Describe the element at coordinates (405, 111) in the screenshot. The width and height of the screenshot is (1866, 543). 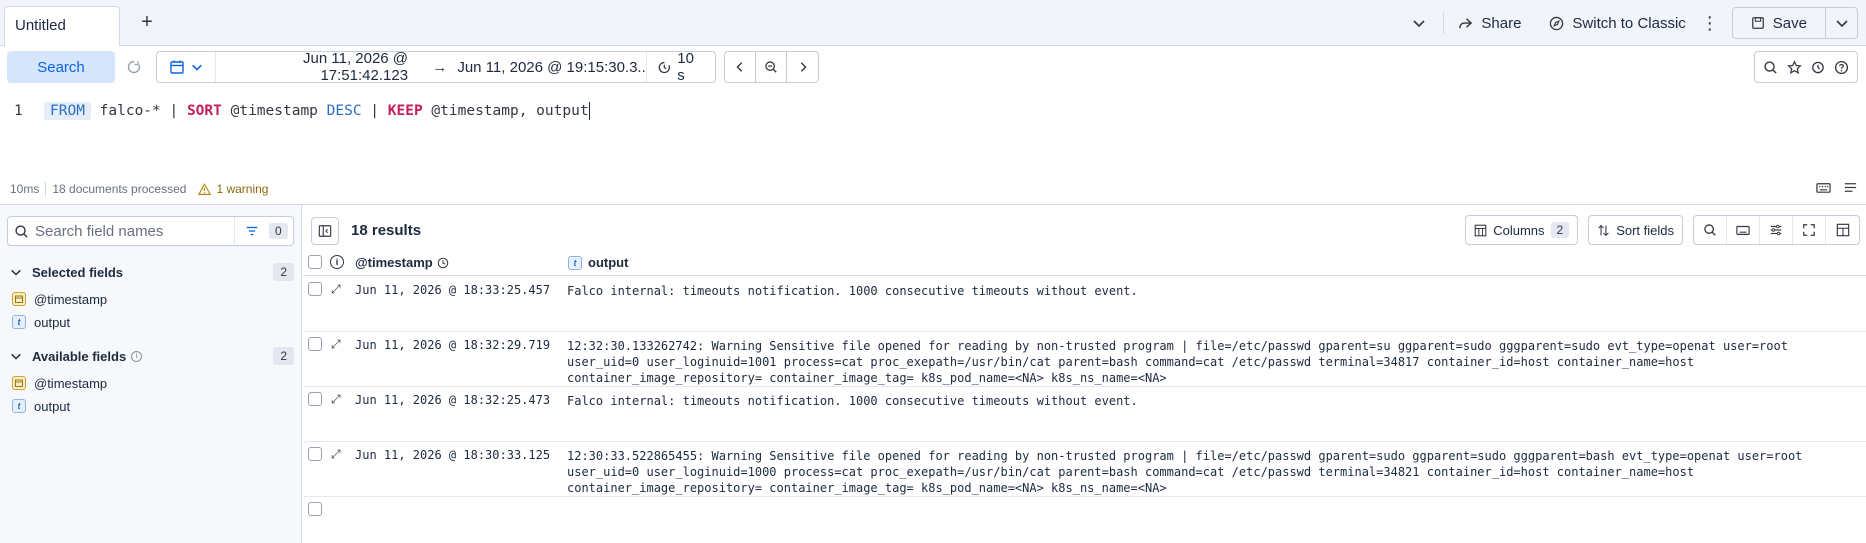
I see `keyword-keep: KEEP` at that location.